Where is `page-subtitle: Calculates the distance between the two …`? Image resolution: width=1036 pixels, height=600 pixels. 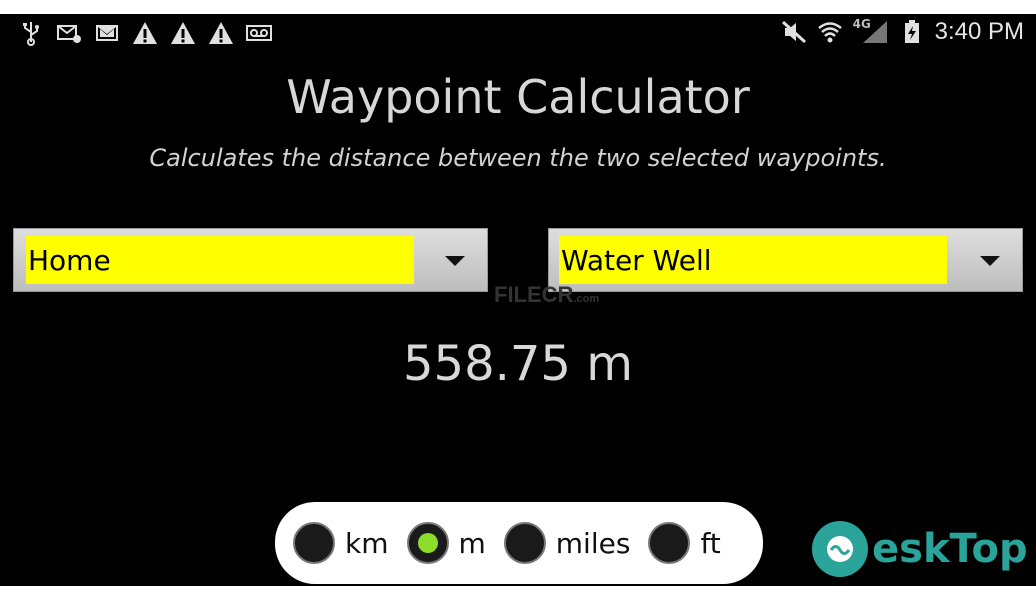
page-subtitle: Calculates the distance between the two … is located at coordinates (518, 158).